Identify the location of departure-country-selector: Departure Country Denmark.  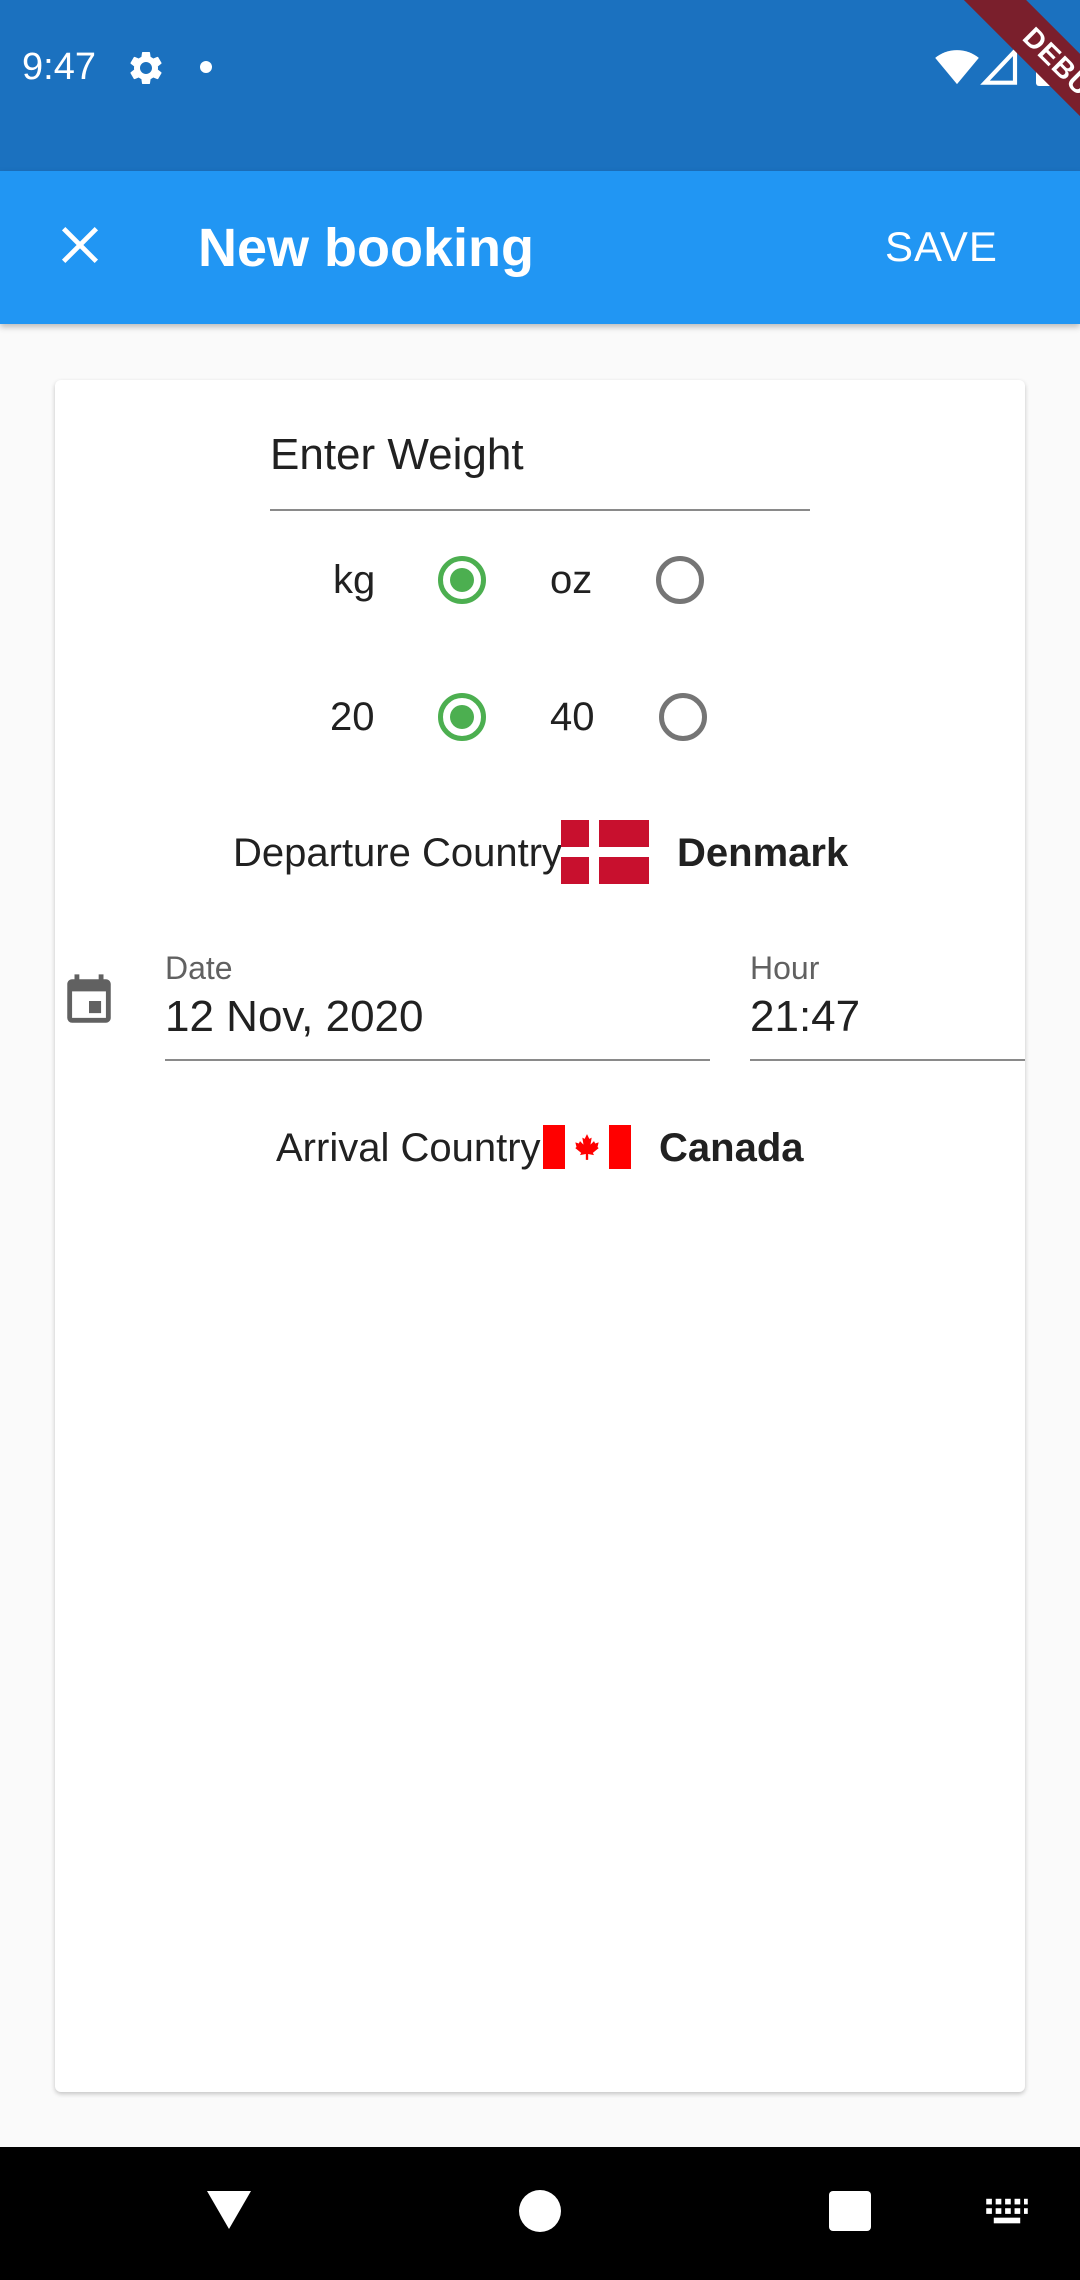
(563, 853).